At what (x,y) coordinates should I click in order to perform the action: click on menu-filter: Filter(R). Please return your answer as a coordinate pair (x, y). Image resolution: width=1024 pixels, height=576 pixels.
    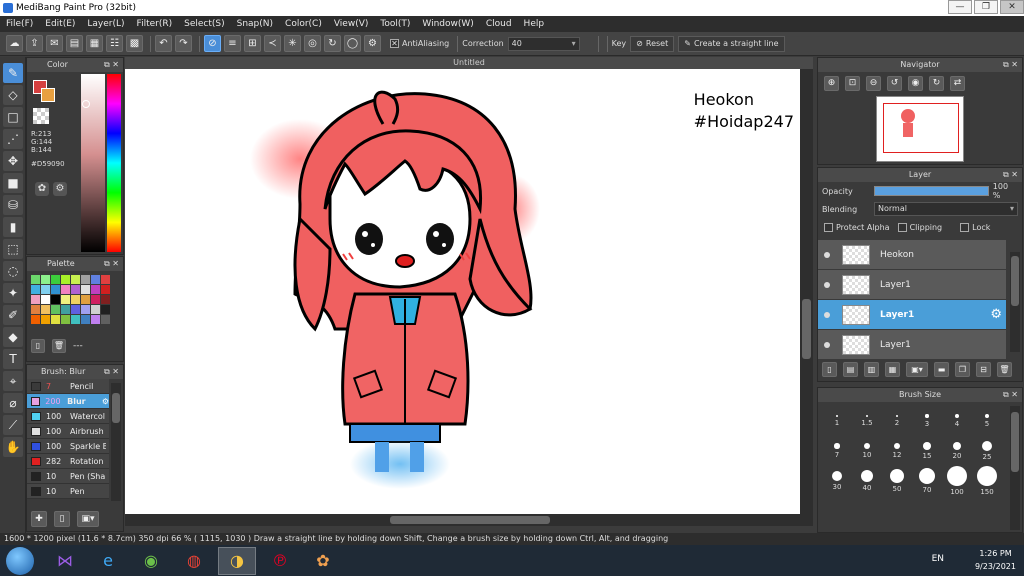
    Looking at the image, I should click on (155, 24).